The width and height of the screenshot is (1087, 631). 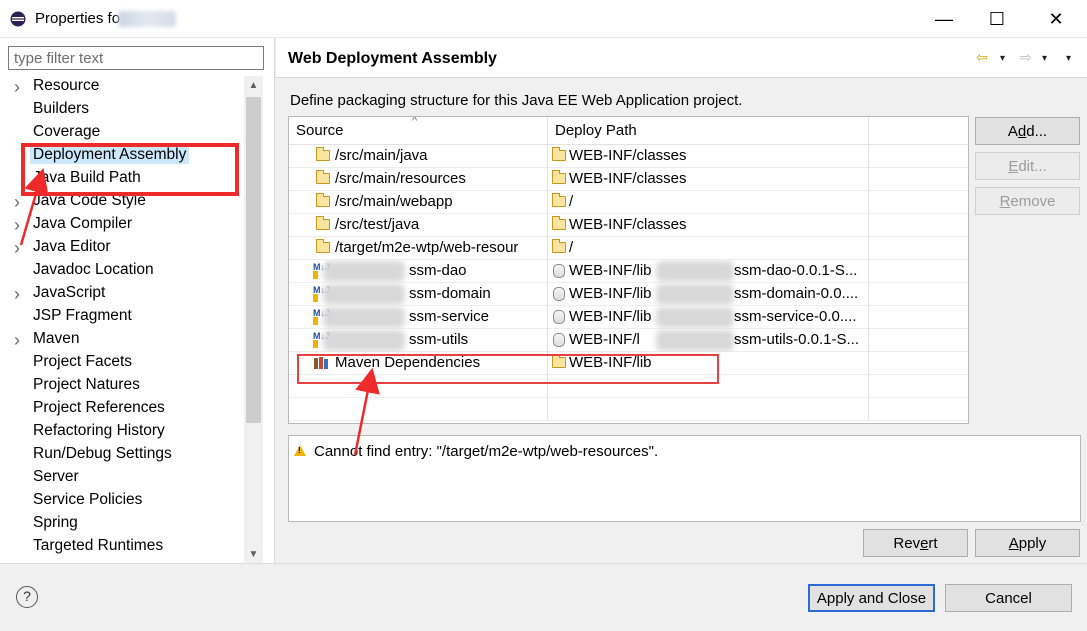 I want to click on tree-item-label: Server, so click(x=56, y=476).